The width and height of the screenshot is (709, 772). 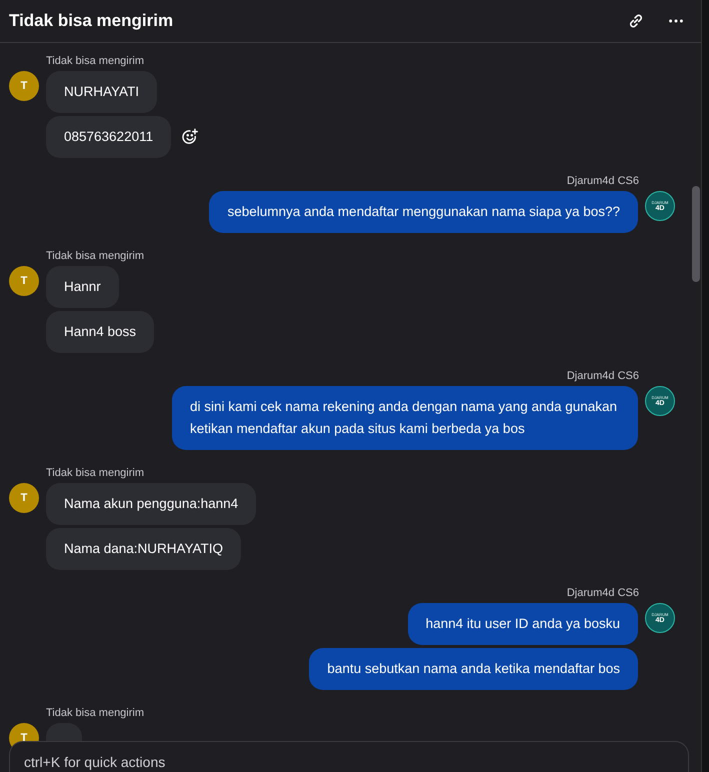 I want to click on message-bubble: sebelumnya anda mendaftar menggunakan nama siapa ya bos??, so click(x=423, y=212).